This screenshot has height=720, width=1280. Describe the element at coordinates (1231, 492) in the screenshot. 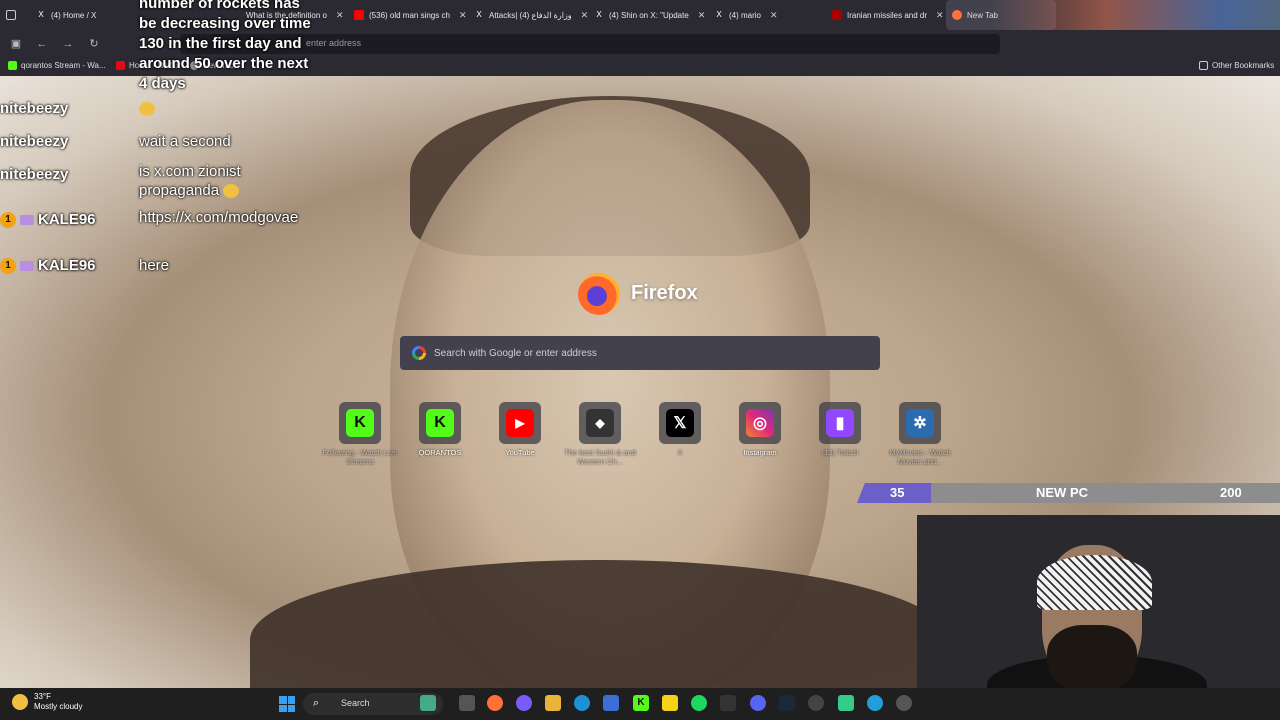

I see `goal-target: 200` at that location.